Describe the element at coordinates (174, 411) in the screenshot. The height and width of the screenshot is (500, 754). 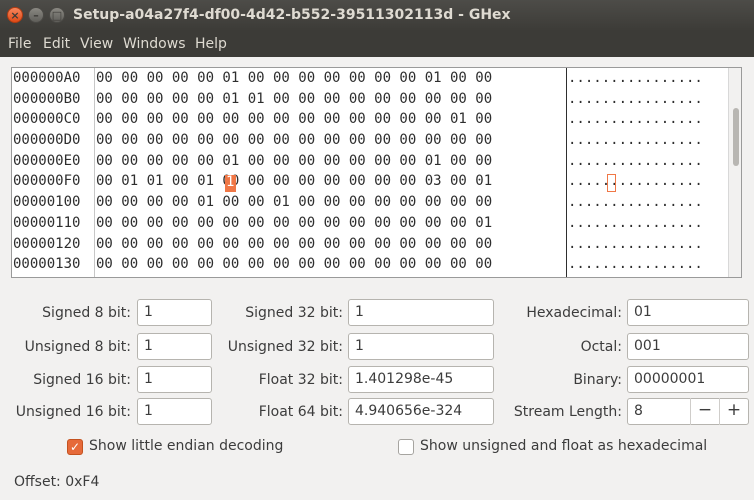
I see `unsigned-16-field: 1` at that location.